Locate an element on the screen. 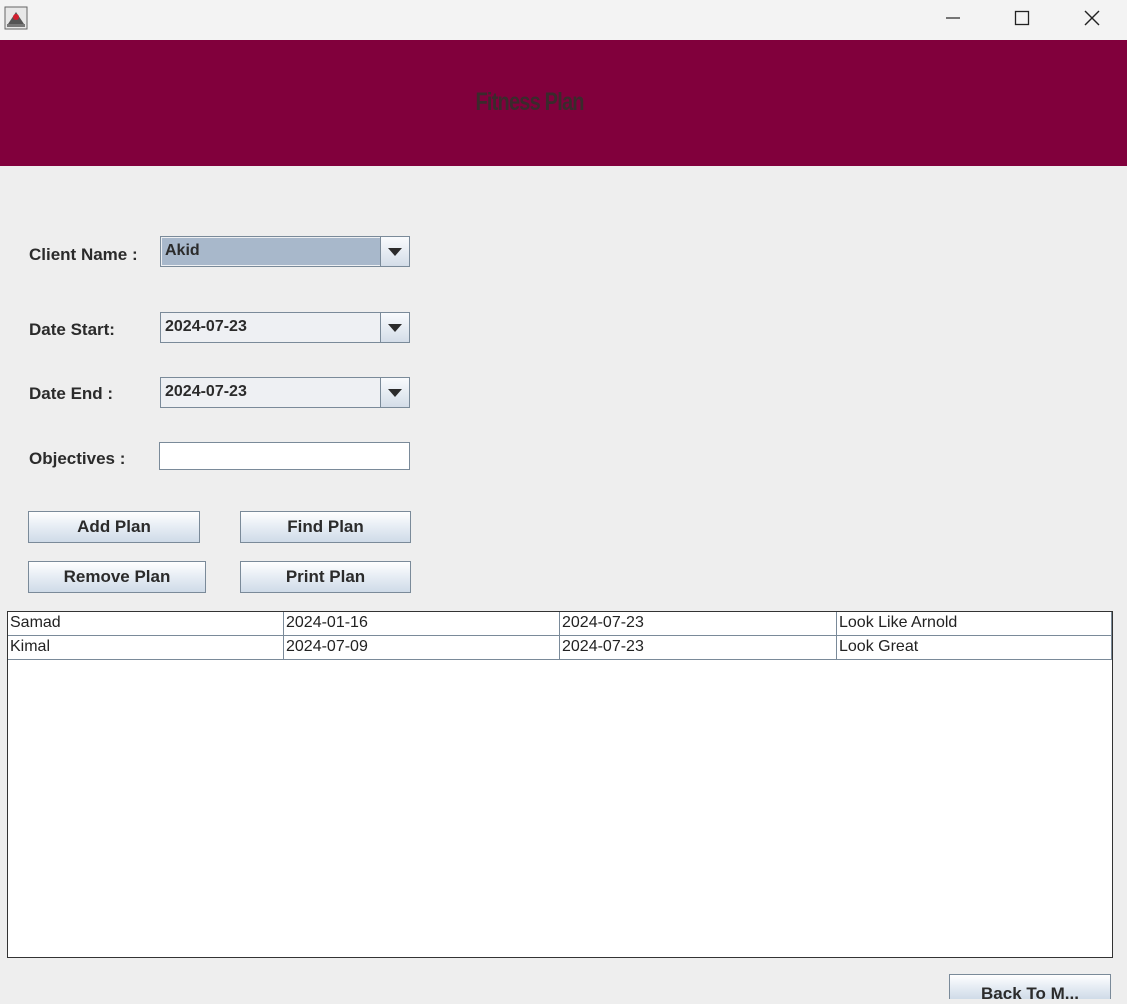 This screenshot has width=1127, height=1004. table-cell-client: Samad is located at coordinates (146, 623).